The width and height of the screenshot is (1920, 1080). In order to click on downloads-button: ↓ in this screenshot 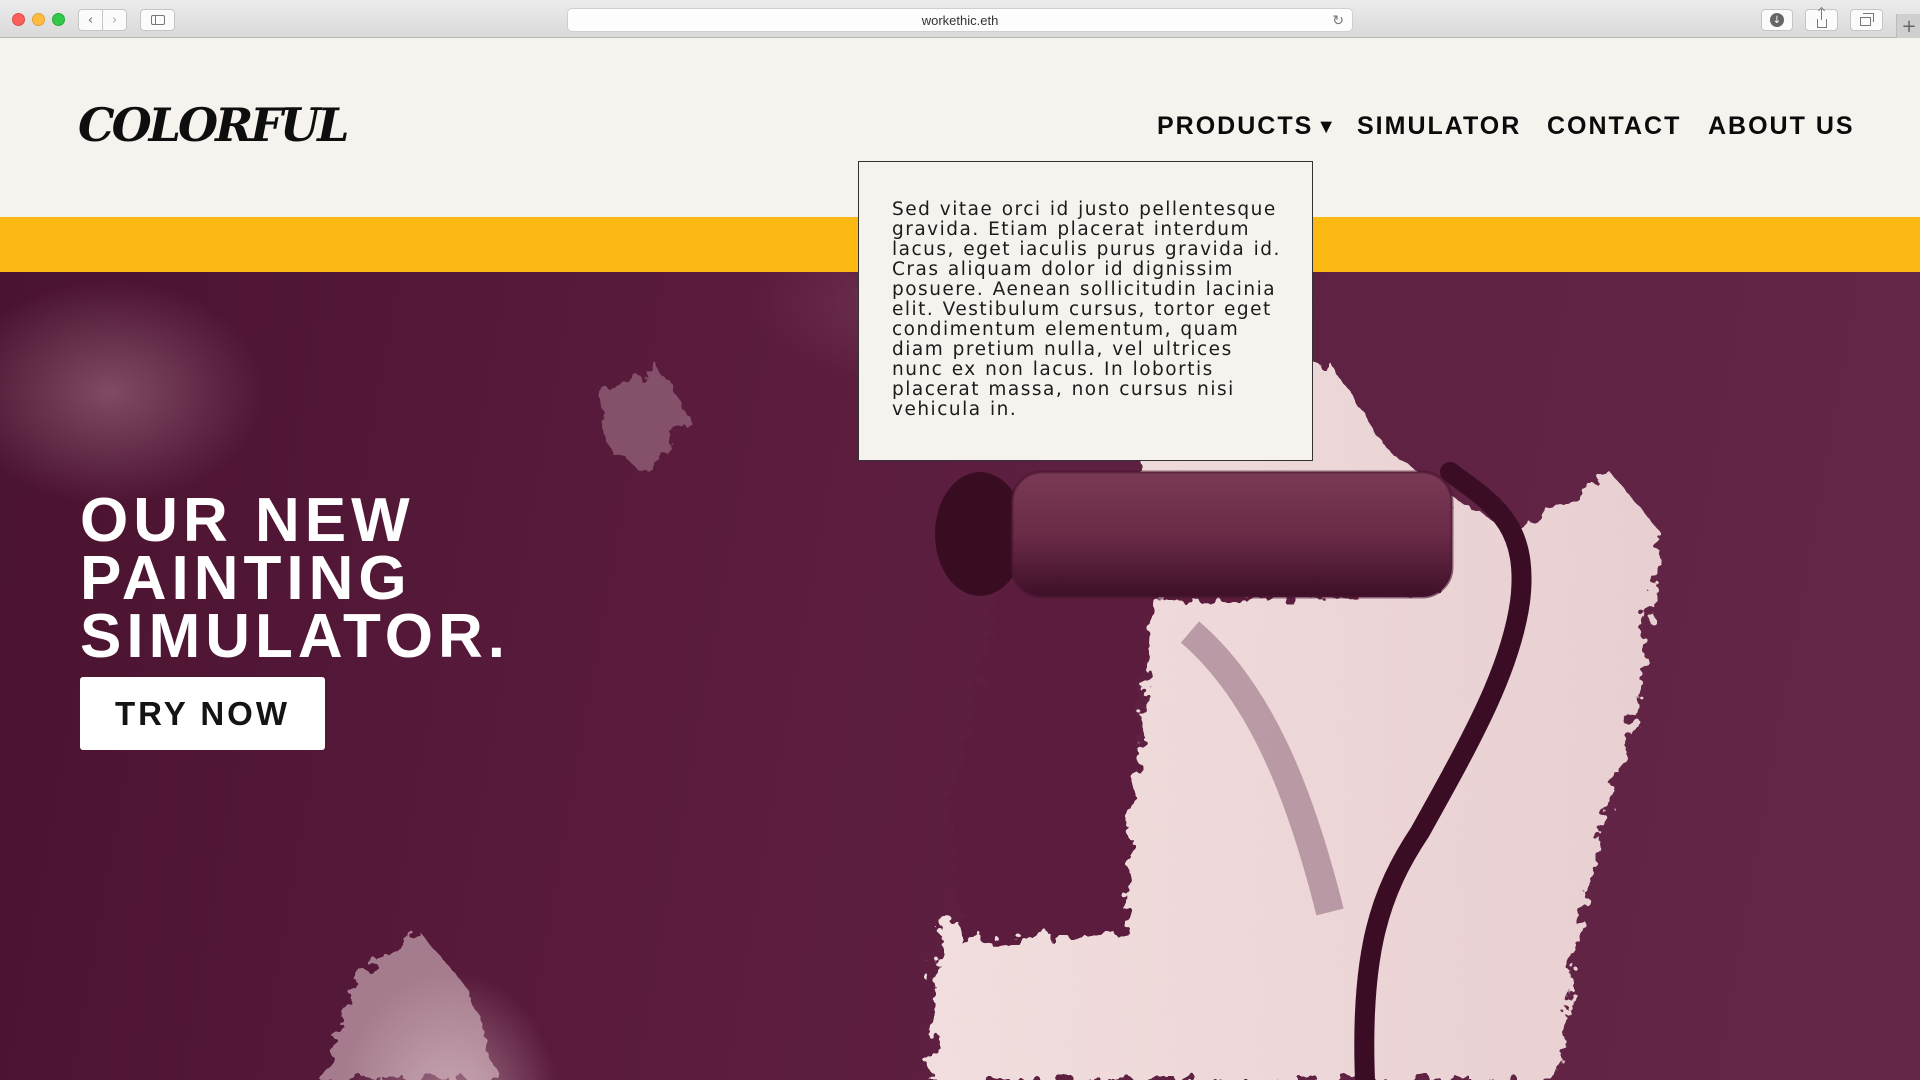, I will do `click(1777, 20)`.